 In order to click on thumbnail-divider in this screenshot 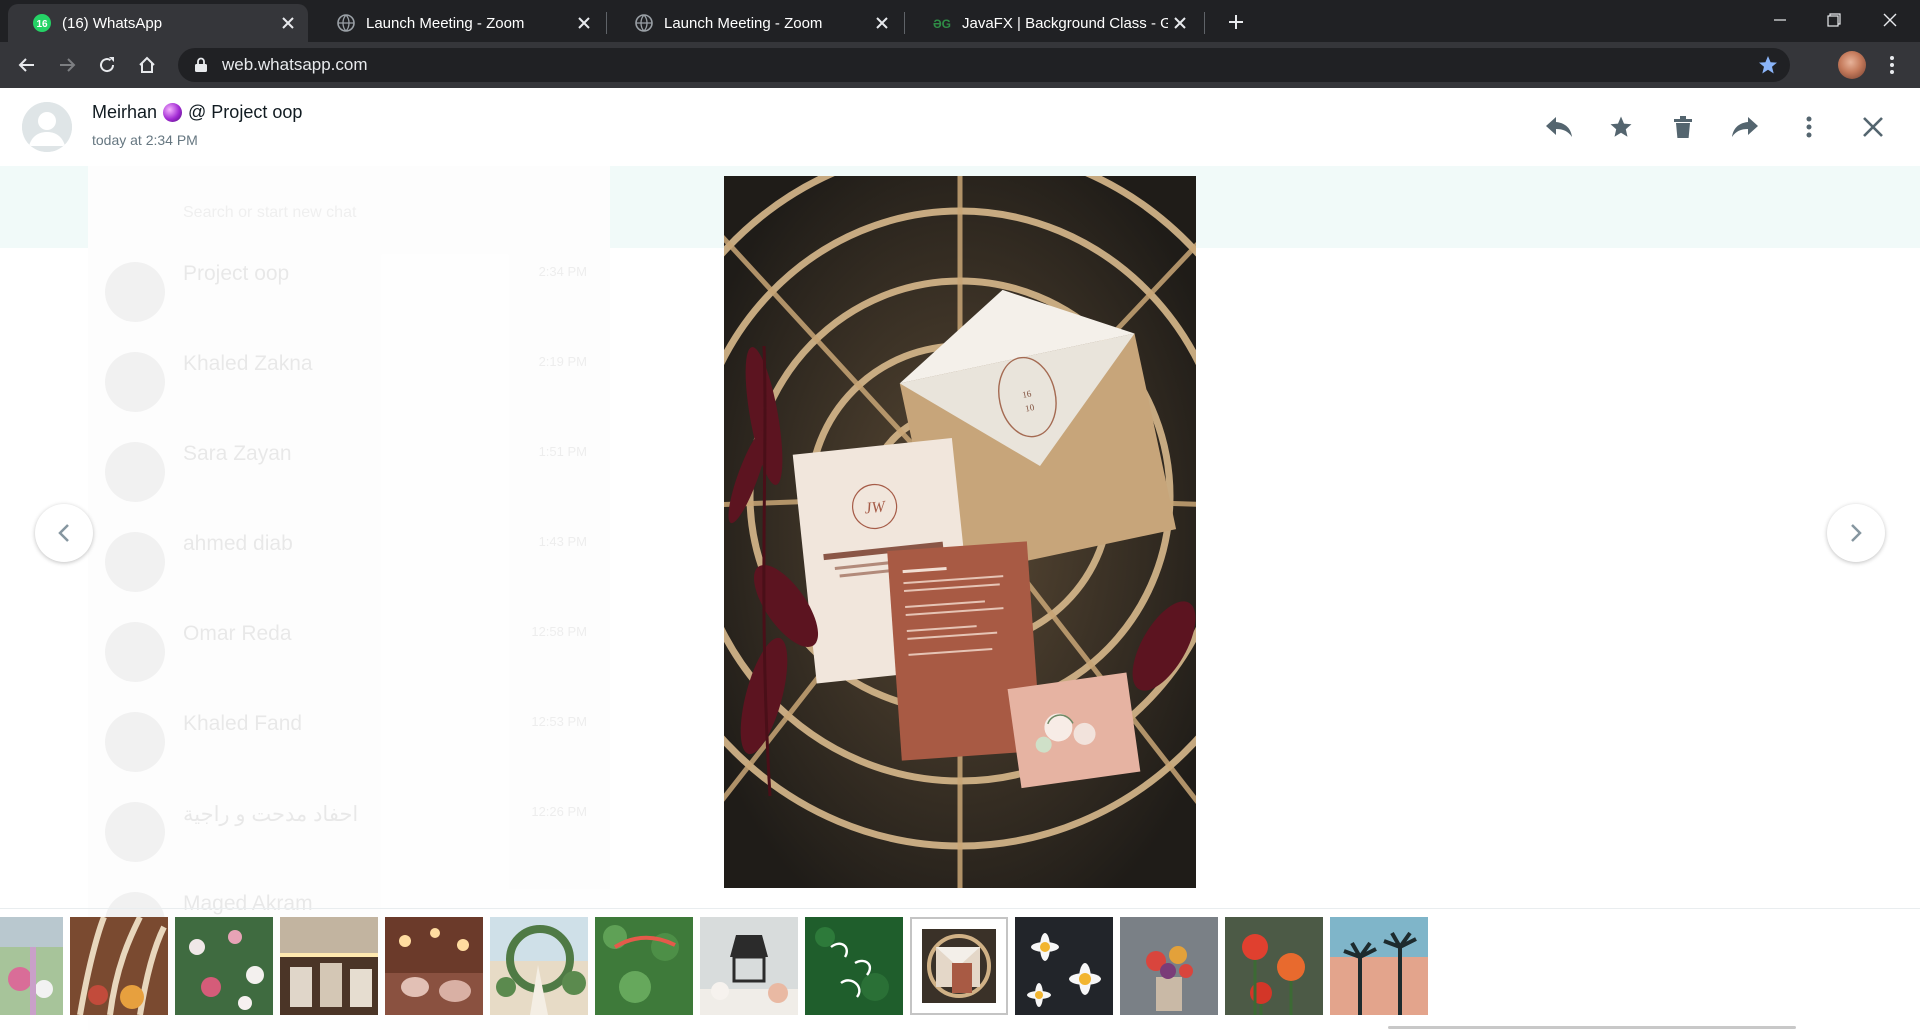, I will do `click(960, 908)`.